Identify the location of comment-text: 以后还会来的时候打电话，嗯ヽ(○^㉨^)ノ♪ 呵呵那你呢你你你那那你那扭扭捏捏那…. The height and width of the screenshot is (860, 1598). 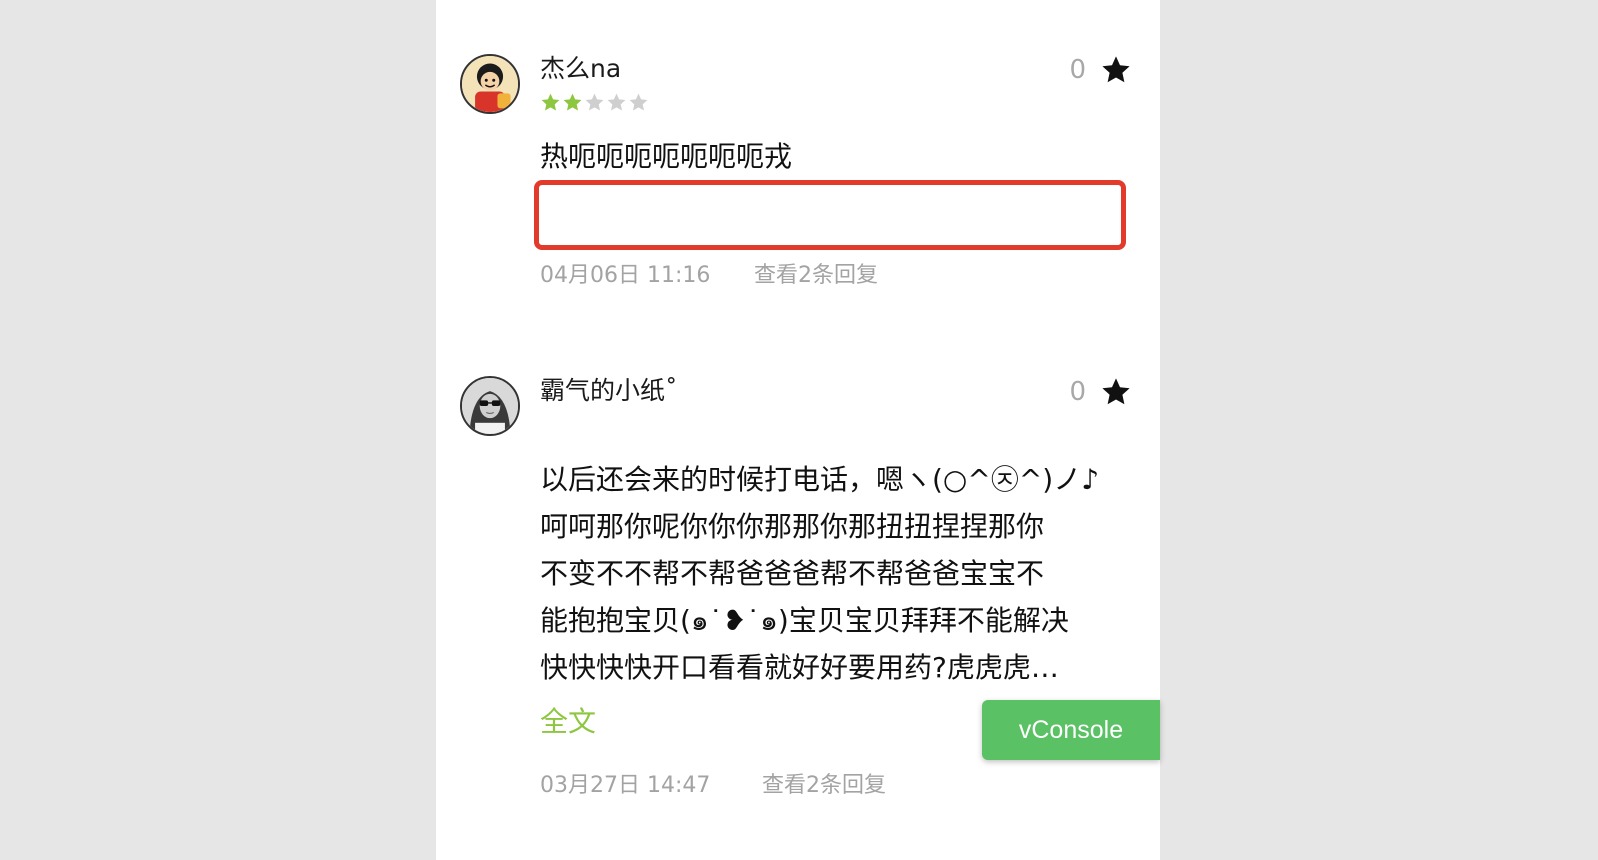
(819, 573).